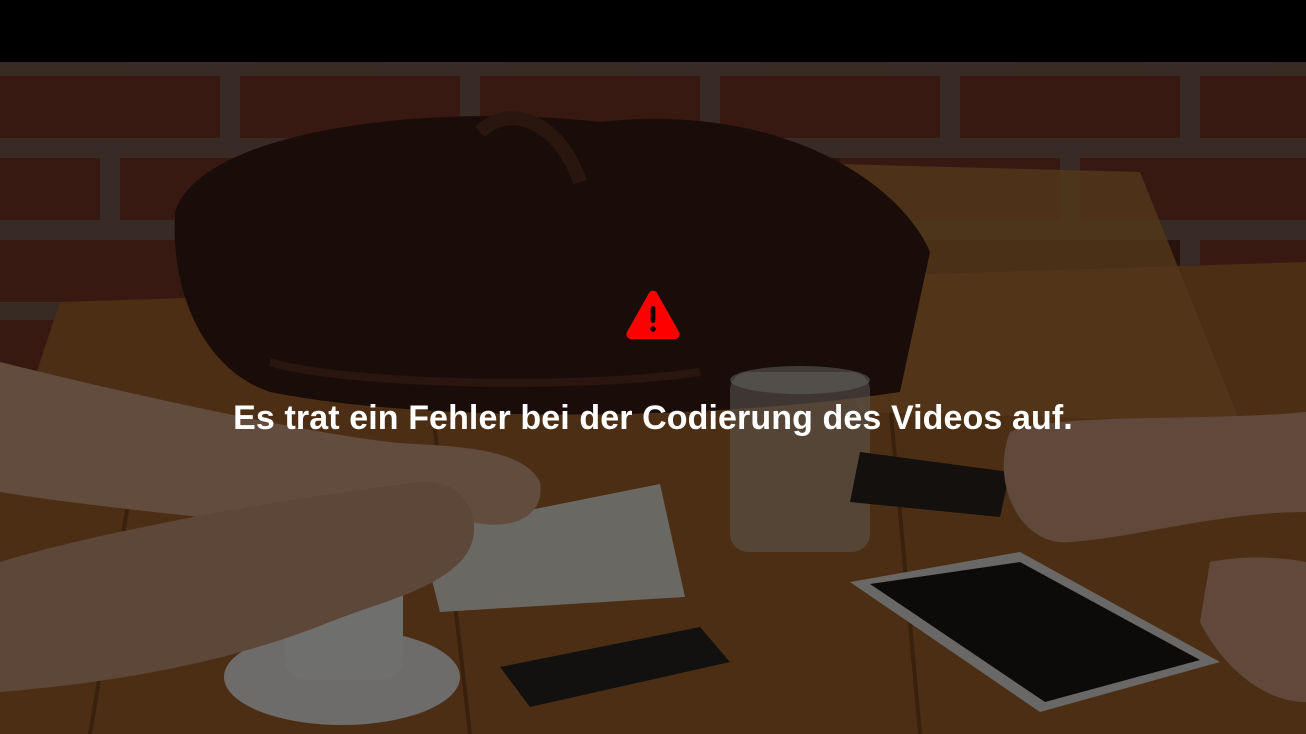 The height and width of the screenshot is (734, 1306). Describe the element at coordinates (653, 315) in the screenshot. I see `warning-triangle-icon` at that location.